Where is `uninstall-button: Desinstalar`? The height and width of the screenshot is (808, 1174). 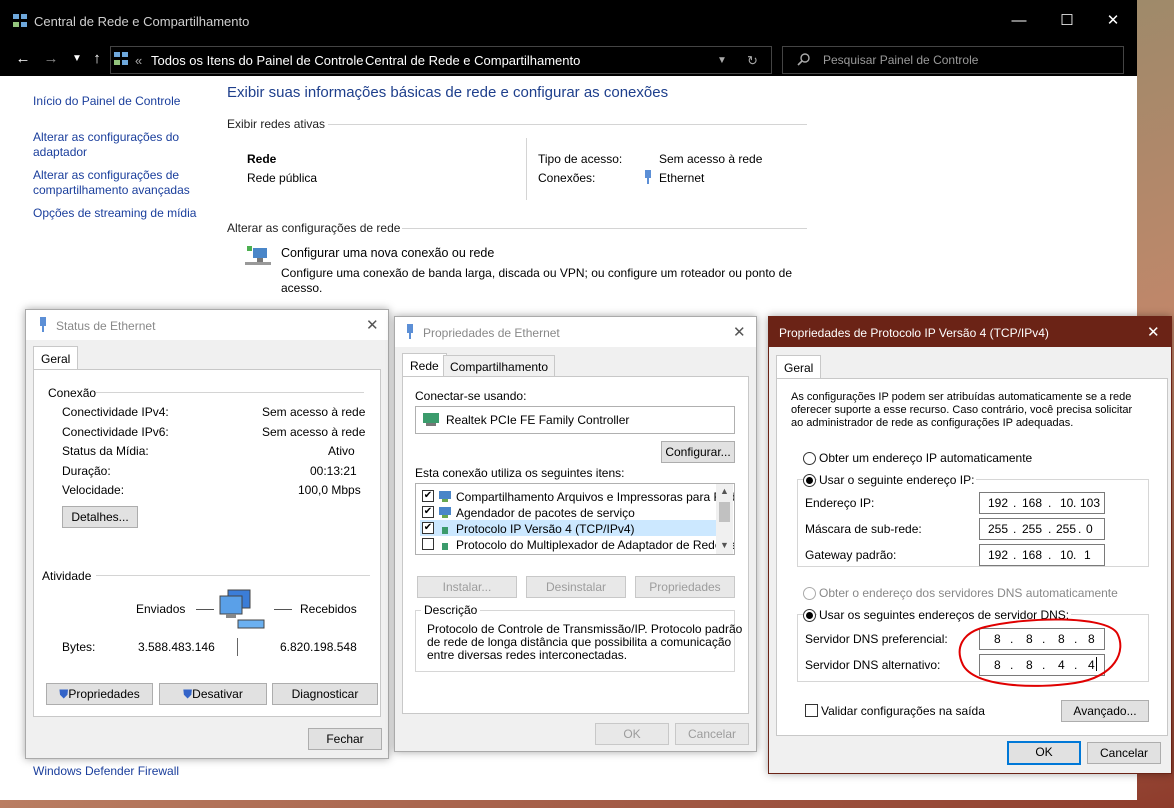
uninstall-button: Desinstalar is located at coordinates (576, 587).